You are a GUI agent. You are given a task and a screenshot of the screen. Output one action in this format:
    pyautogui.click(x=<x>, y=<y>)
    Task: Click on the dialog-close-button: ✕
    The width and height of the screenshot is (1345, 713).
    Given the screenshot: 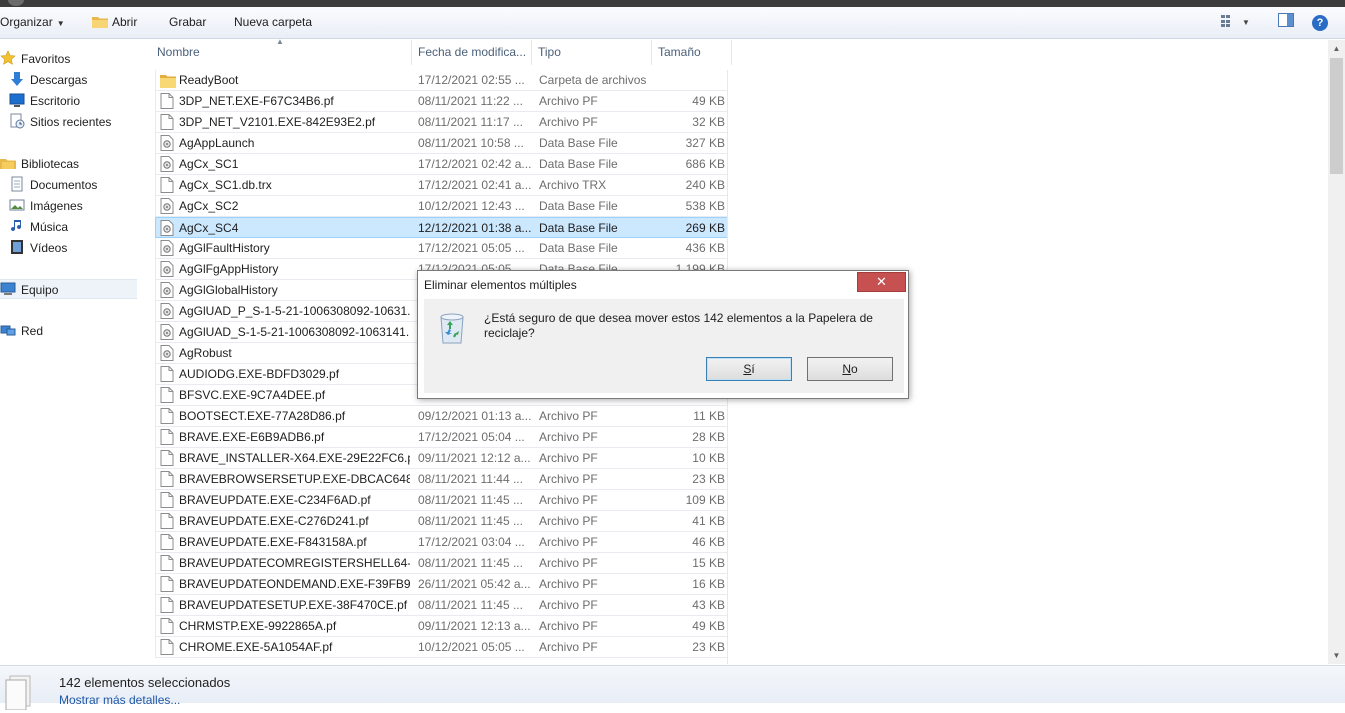 What is the action you would take?
    pyautogui.click(x=881, y=282)
    